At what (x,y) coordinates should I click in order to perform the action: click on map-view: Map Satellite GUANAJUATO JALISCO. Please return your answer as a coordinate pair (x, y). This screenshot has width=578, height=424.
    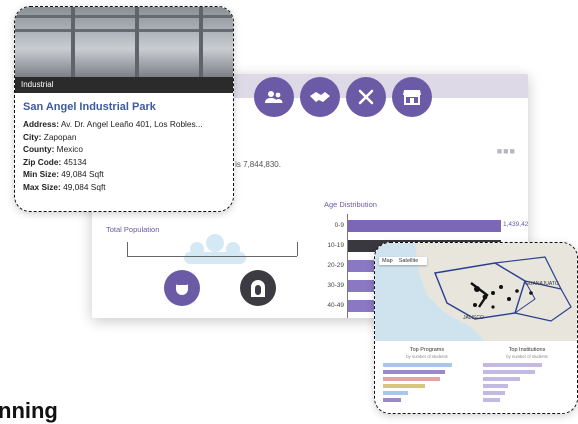
    Looking at the image, I should click on (476, 292).